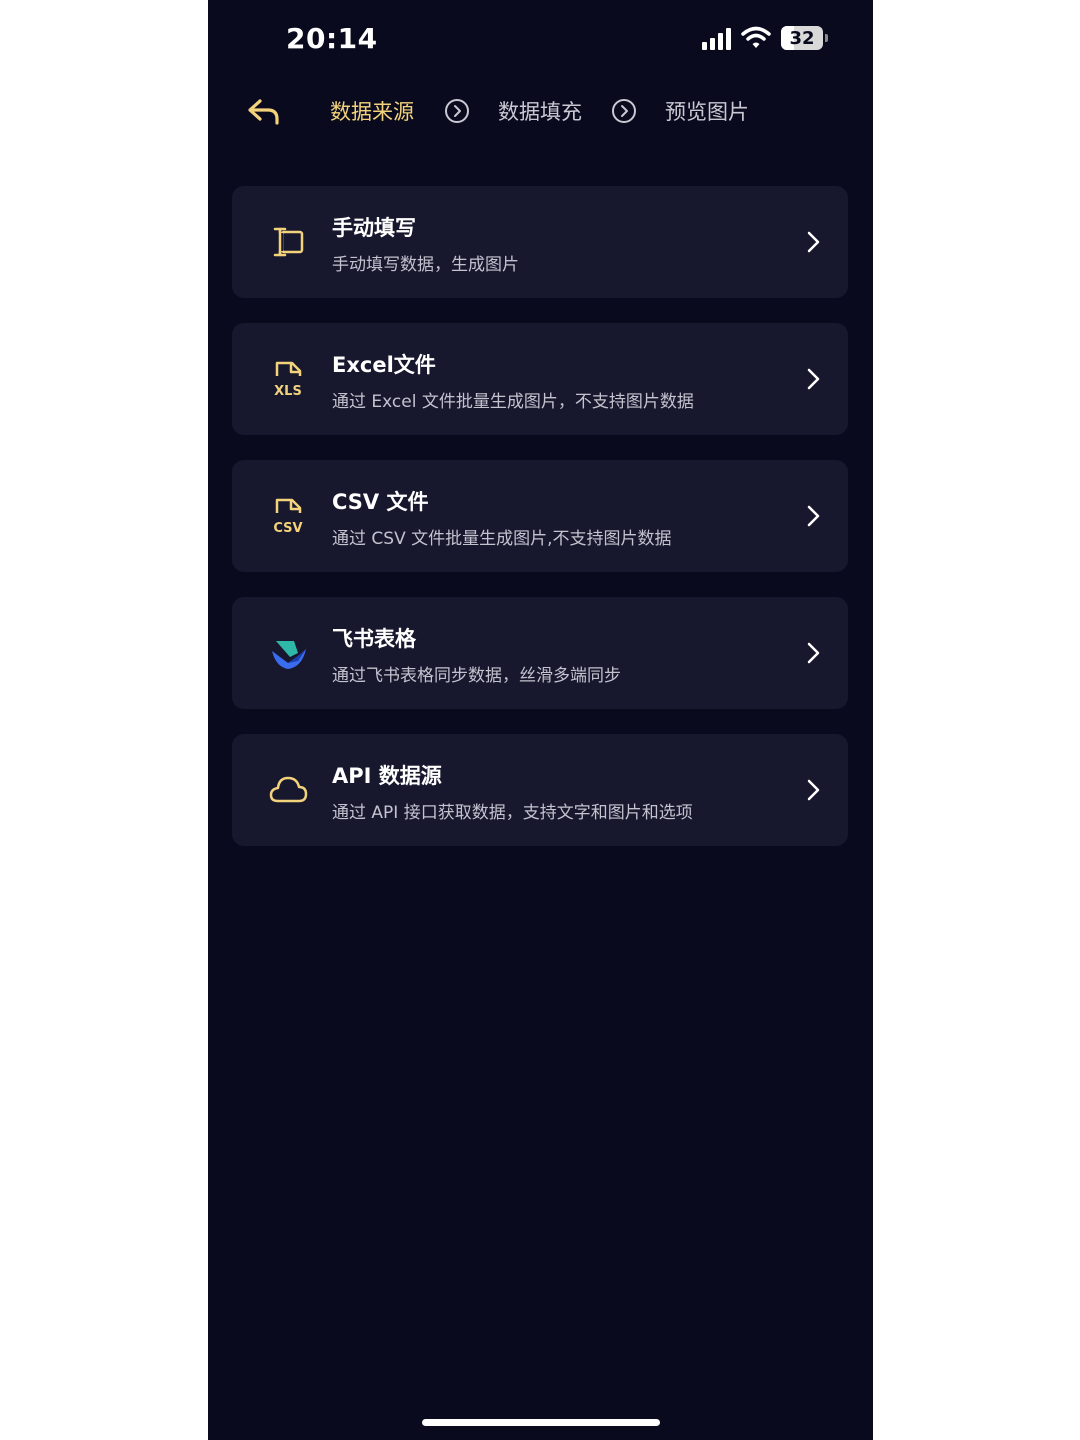  Describe the element at coordinates (372, 111) in the screenshot. I see `step-data-source: 数据来源` at that location.